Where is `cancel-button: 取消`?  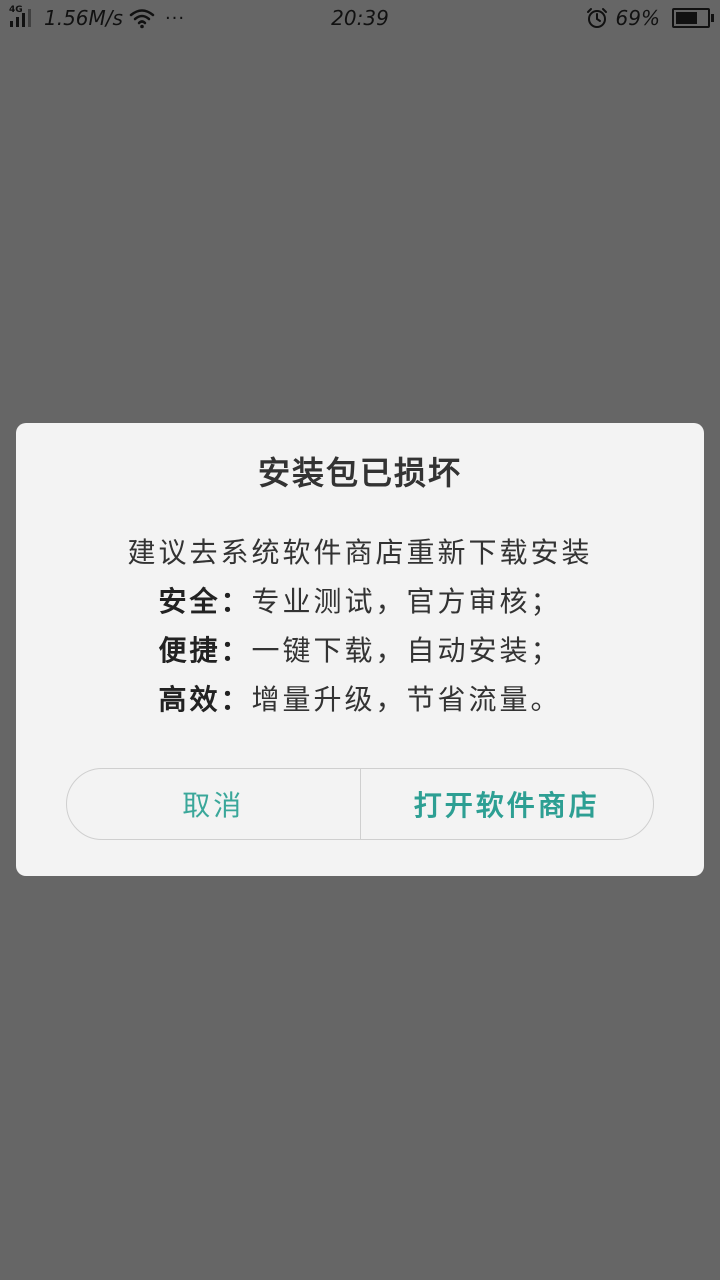
cancel-button: 取消 is located at coordinates (214, 804).